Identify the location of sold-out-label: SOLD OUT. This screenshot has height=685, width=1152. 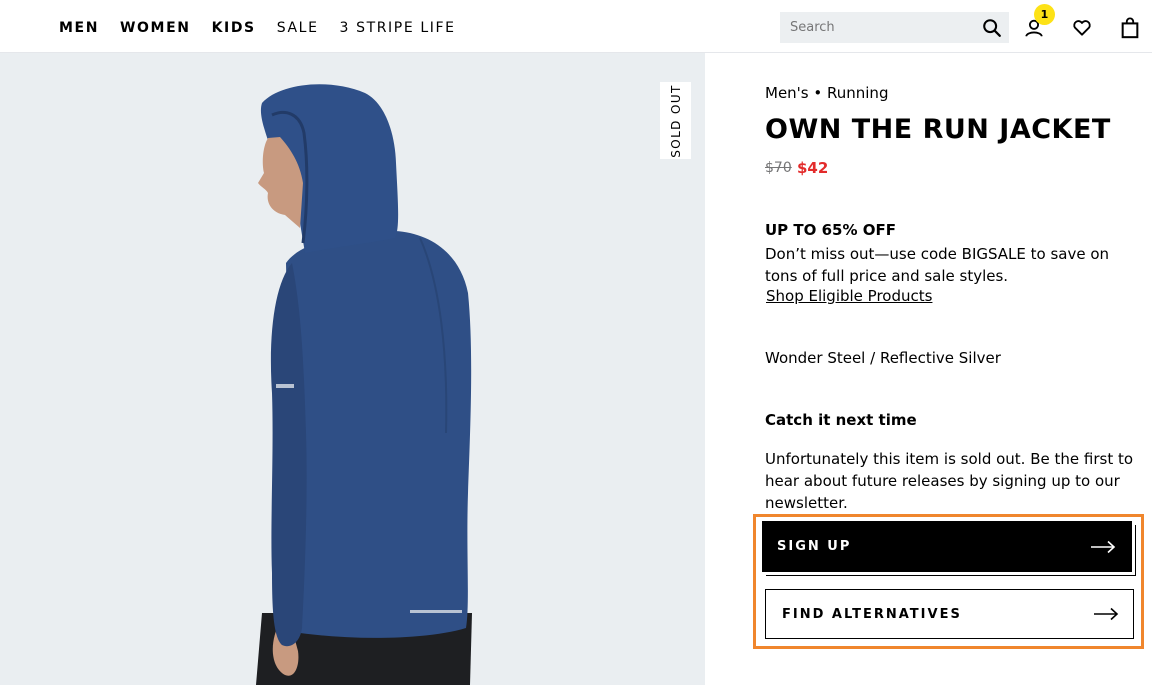
(675, 120).